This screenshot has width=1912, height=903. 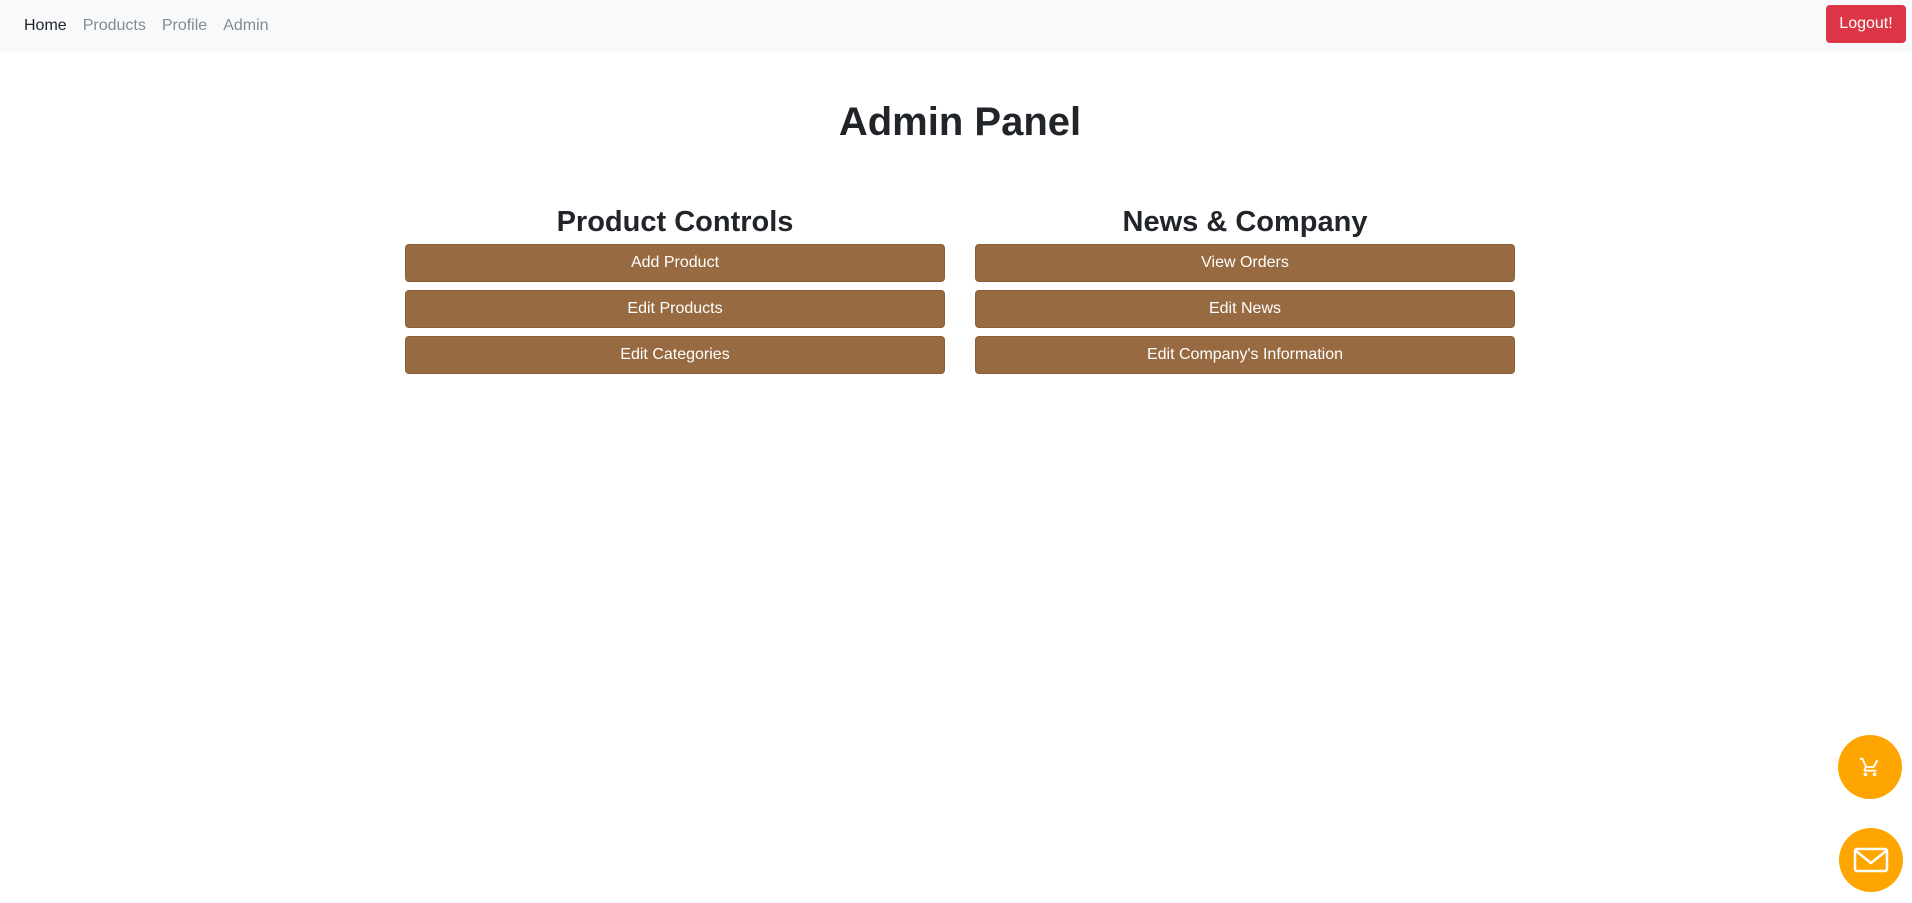 What do you see at coordinates (675, 222) in the screenshot?
I see `product-controls-title: Product Controls` at bounding box center [675, 222].